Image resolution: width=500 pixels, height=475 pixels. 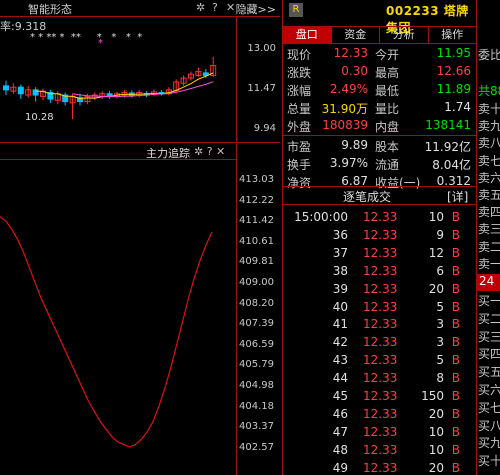 What do you see at coordinates (457, 196) in the screenshot?
I see `detail-link: [详]` at bounding box center [457, 196].